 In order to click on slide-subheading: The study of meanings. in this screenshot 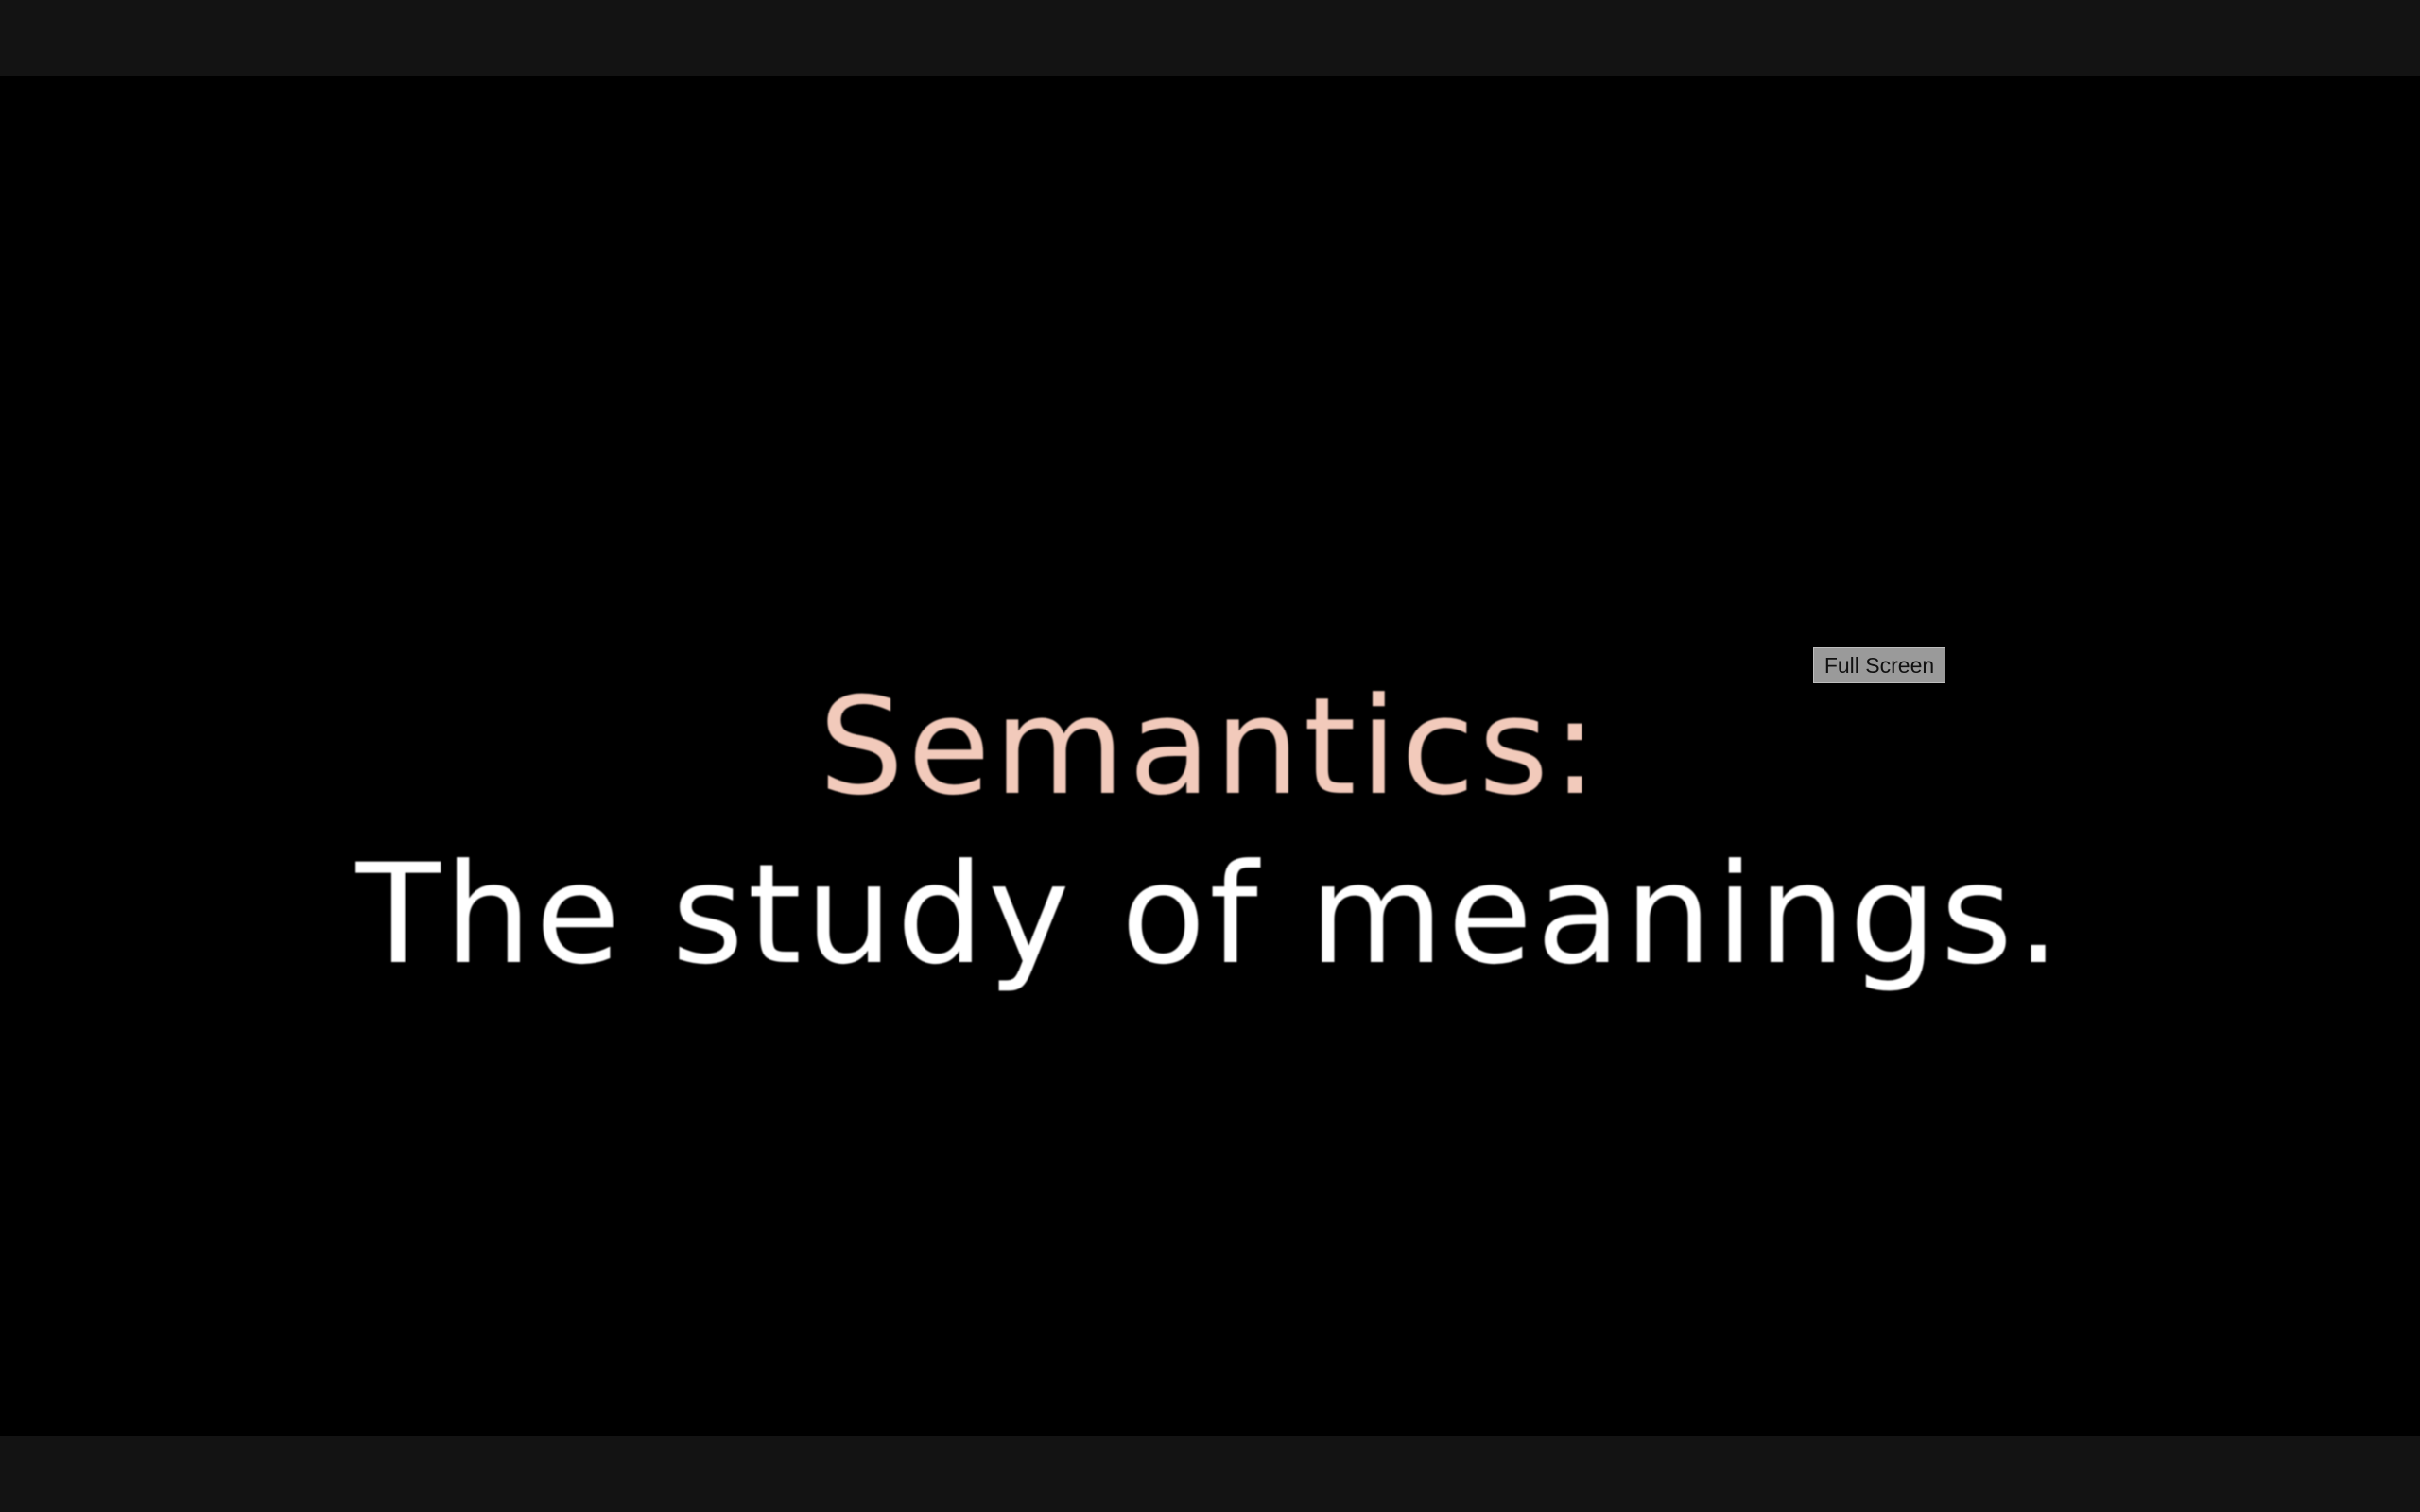, I will do `click(1210, 914)`.